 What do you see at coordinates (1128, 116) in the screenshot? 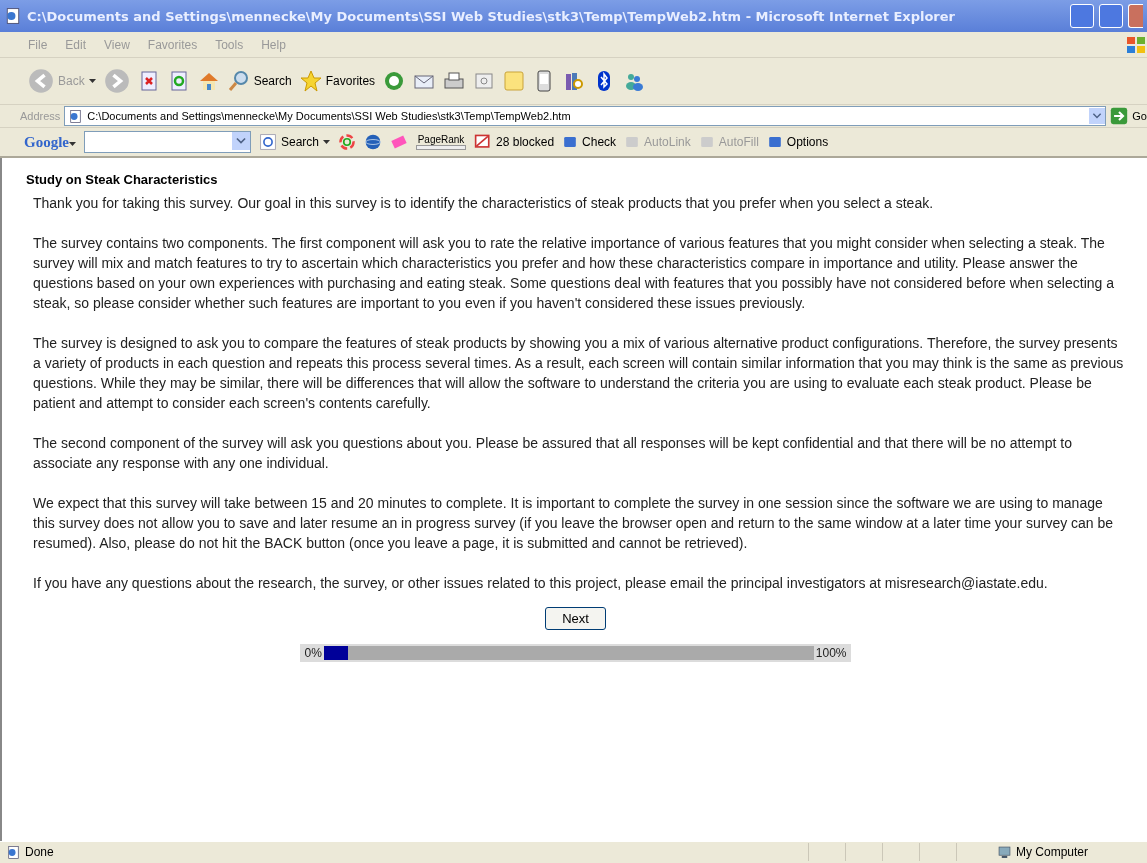
I see `go-button: Go` at bounding box center [1128, 116].